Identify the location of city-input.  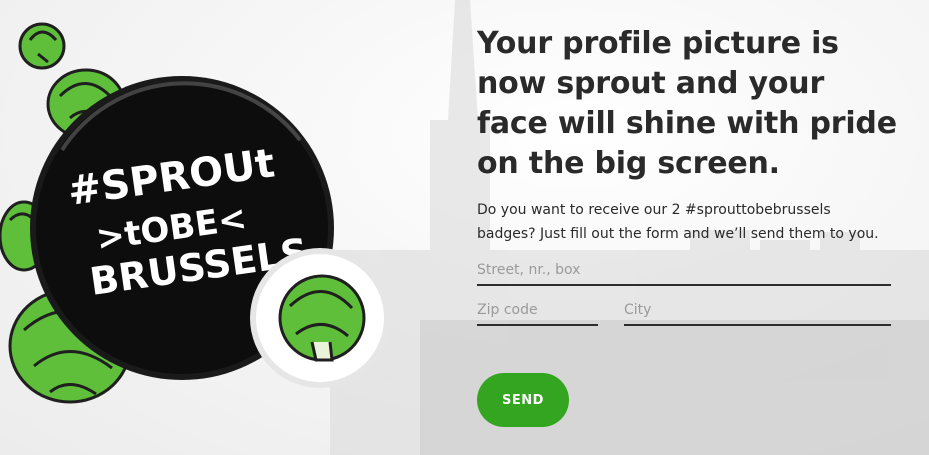
(757, 314).